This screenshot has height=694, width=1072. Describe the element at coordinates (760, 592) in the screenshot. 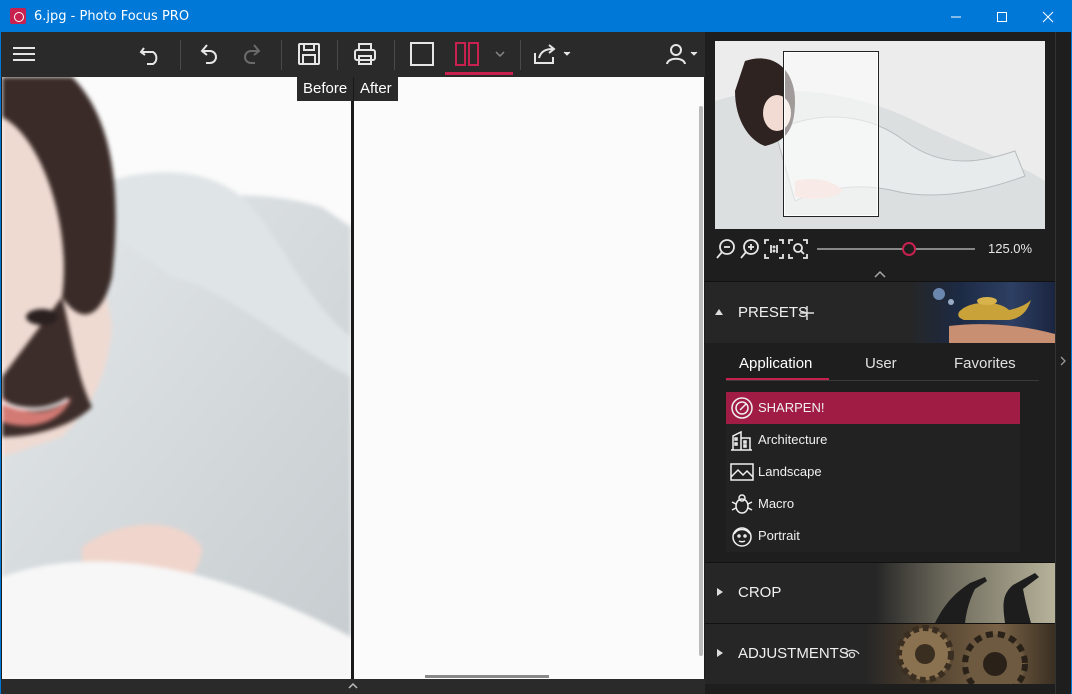

I see `crop-title: CROP` at that location.